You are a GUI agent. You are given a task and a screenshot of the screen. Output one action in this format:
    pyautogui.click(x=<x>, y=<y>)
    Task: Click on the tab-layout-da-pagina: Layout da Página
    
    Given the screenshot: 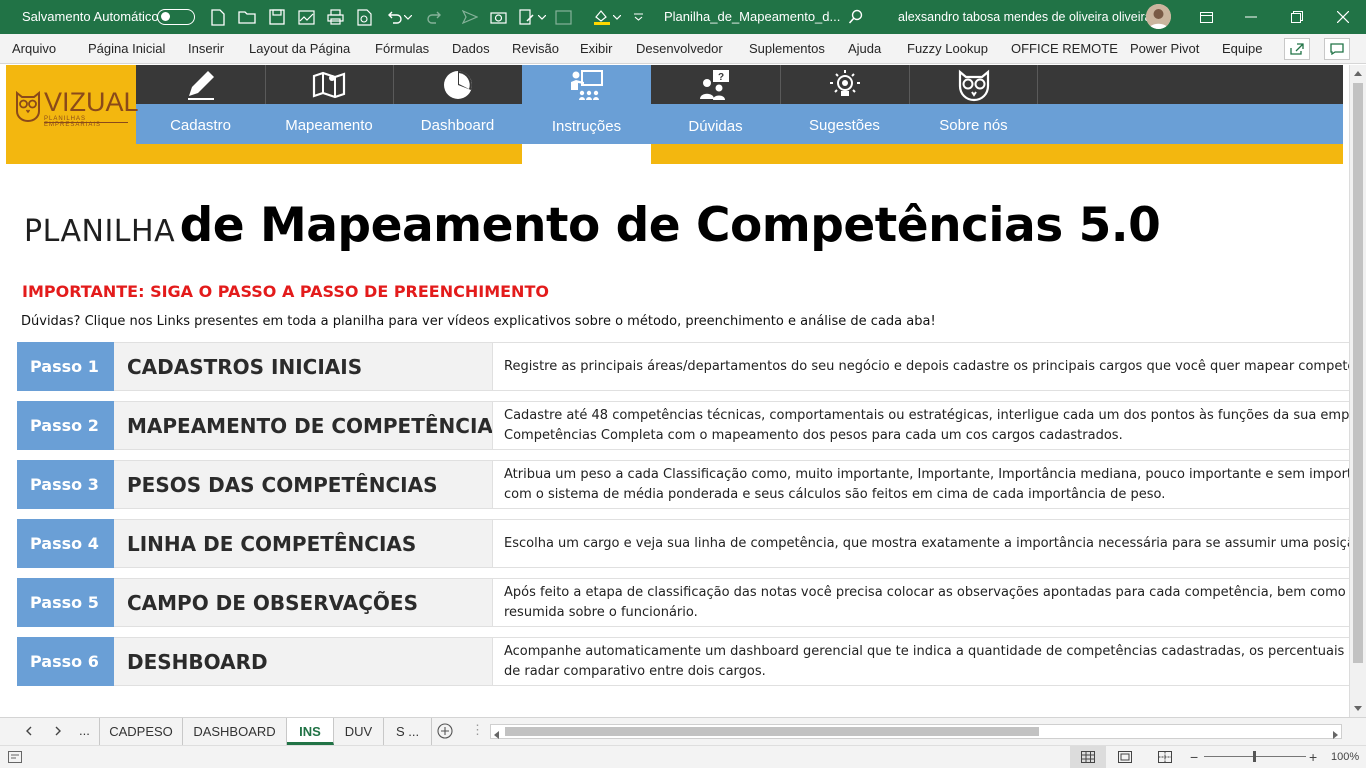 What is the action you would take?
    pyautogui.click(x=299, y=48)
    